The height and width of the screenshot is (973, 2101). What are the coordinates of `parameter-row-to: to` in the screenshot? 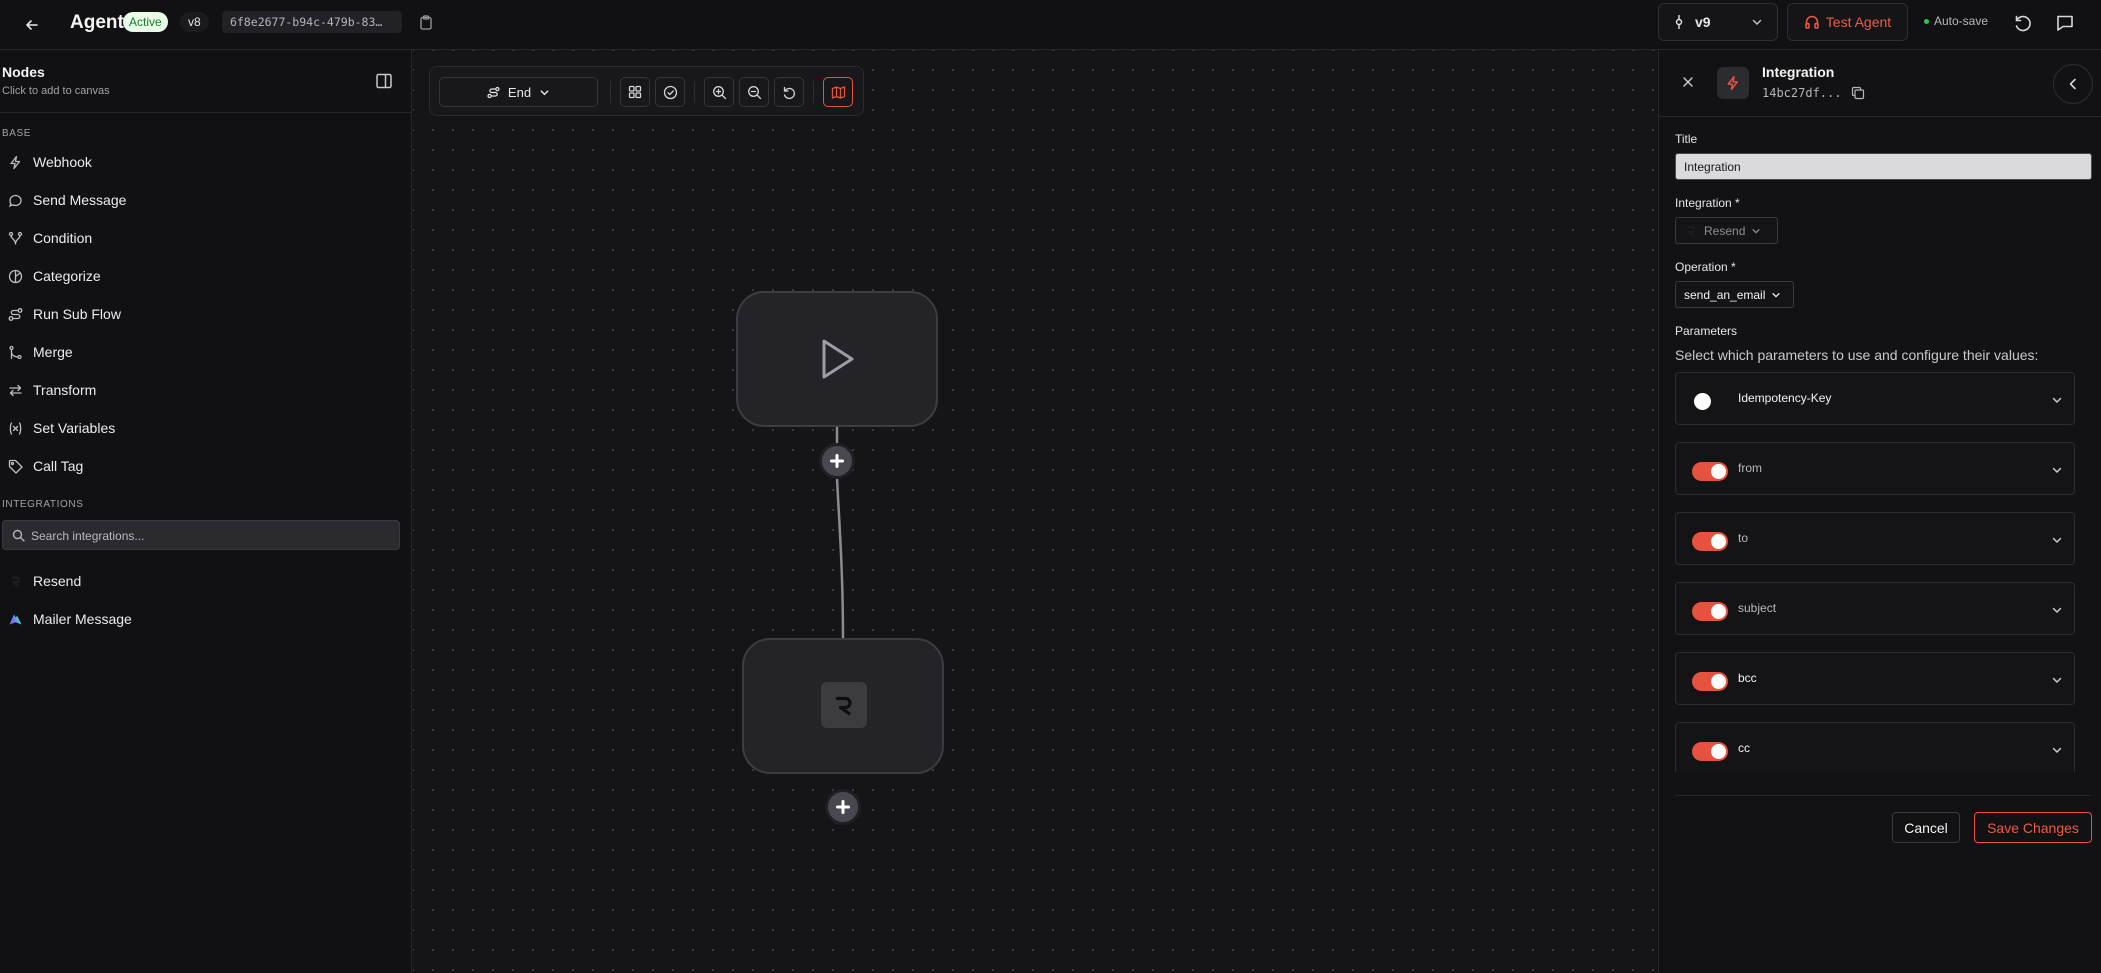 It's located at (1875, 538).